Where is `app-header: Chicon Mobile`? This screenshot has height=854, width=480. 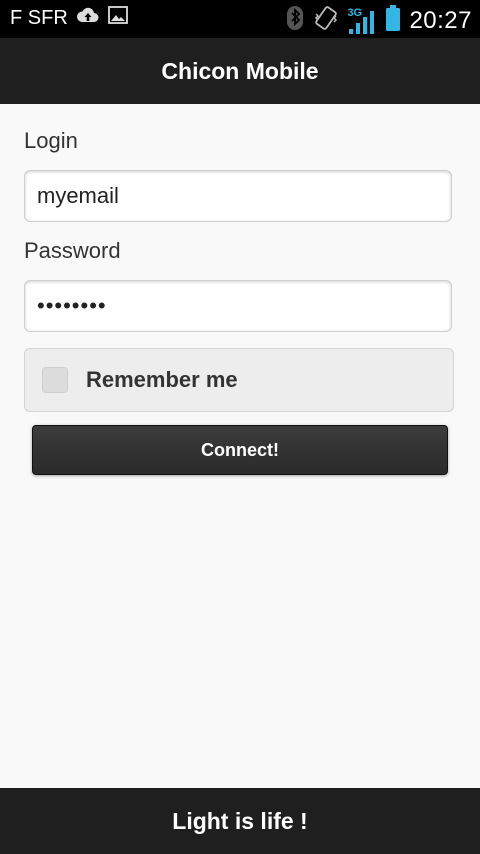
app-header: Chicon Mobile is located at coordinates (240, 71).